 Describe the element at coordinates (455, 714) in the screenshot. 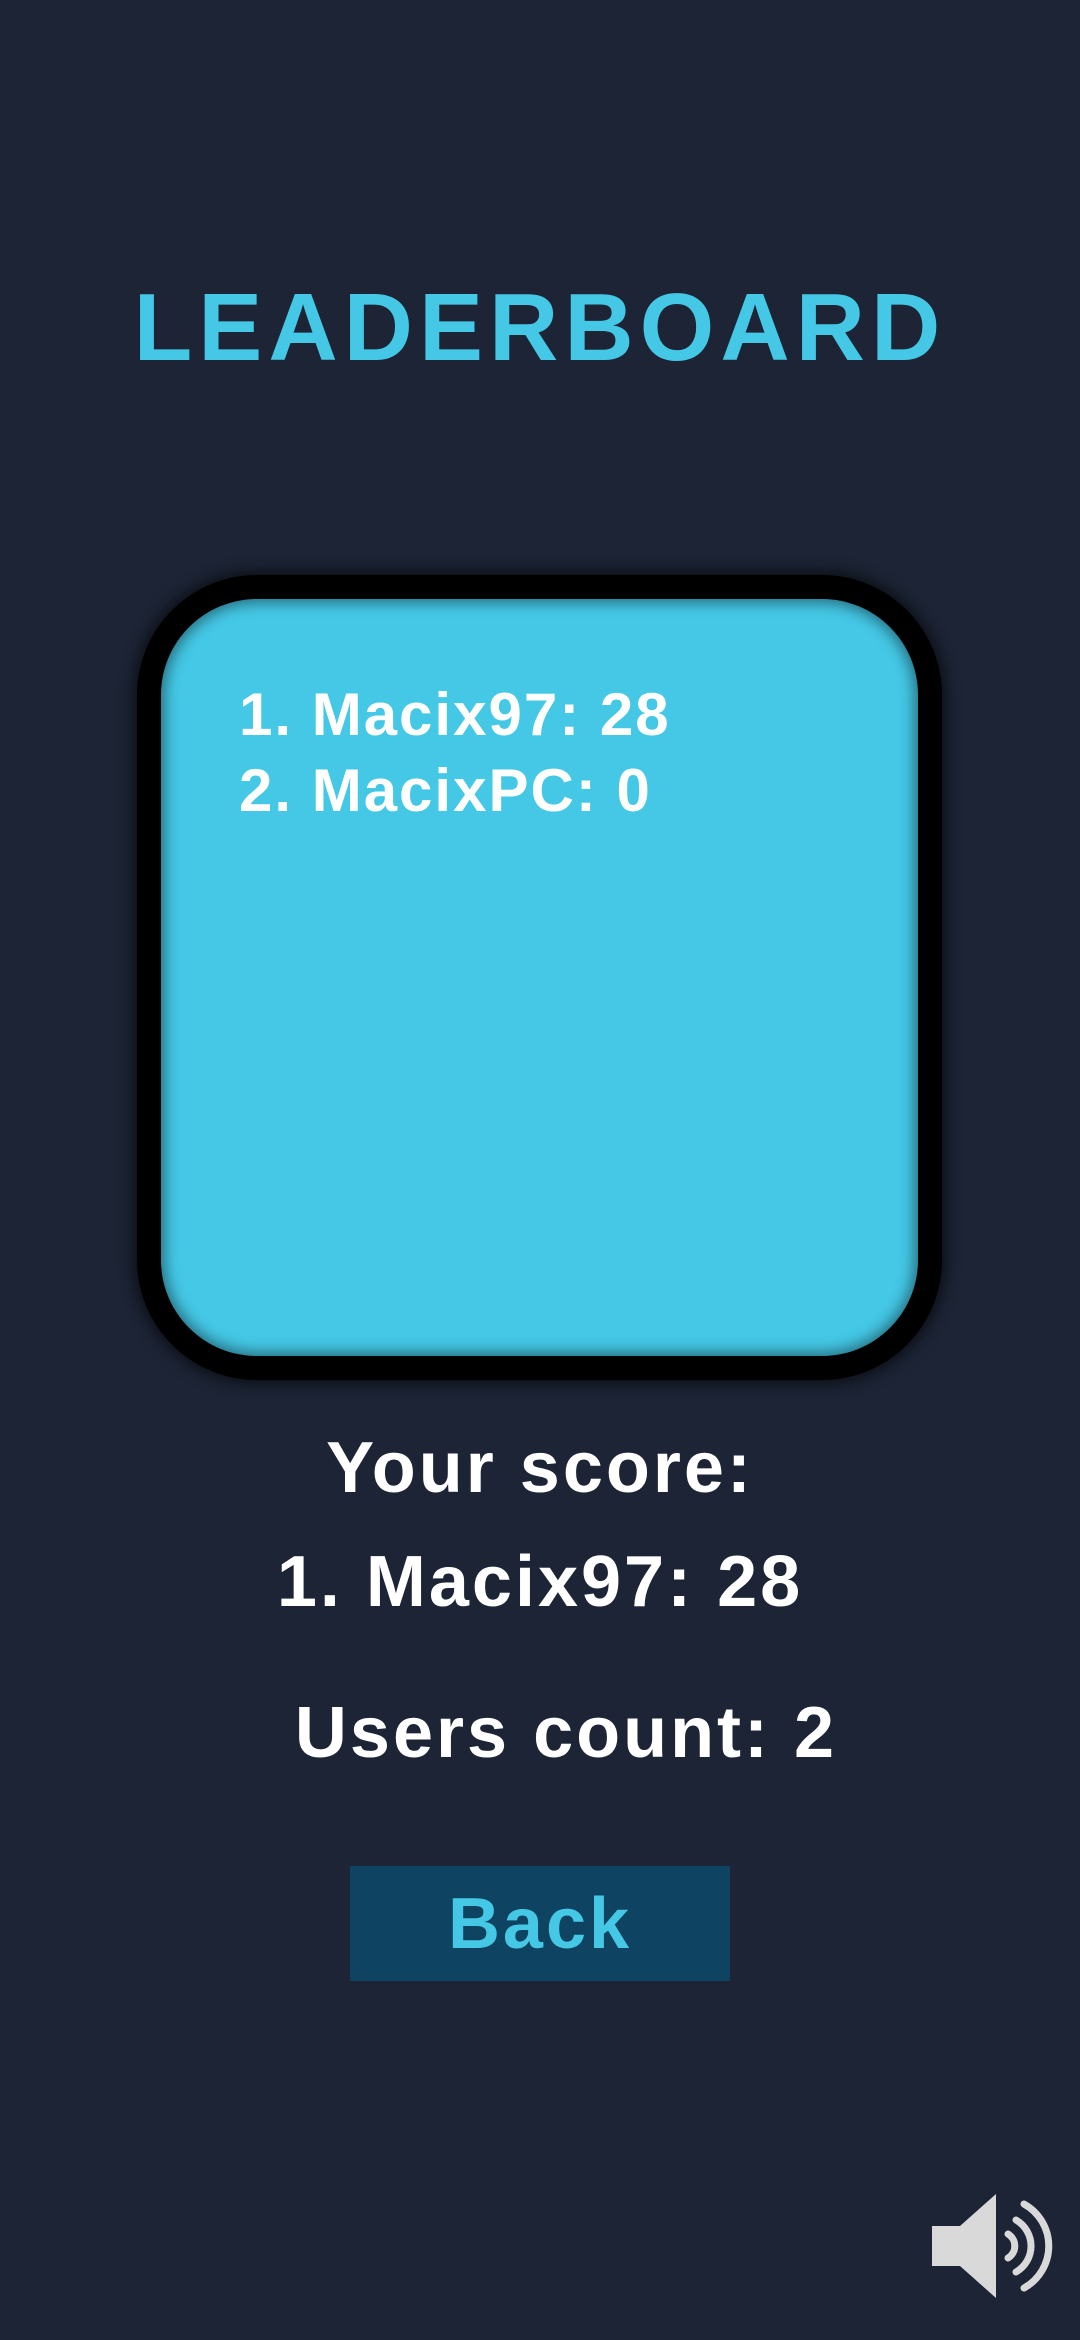

I see `leaderboard-entry: 1. Macix97: 28` at that location.